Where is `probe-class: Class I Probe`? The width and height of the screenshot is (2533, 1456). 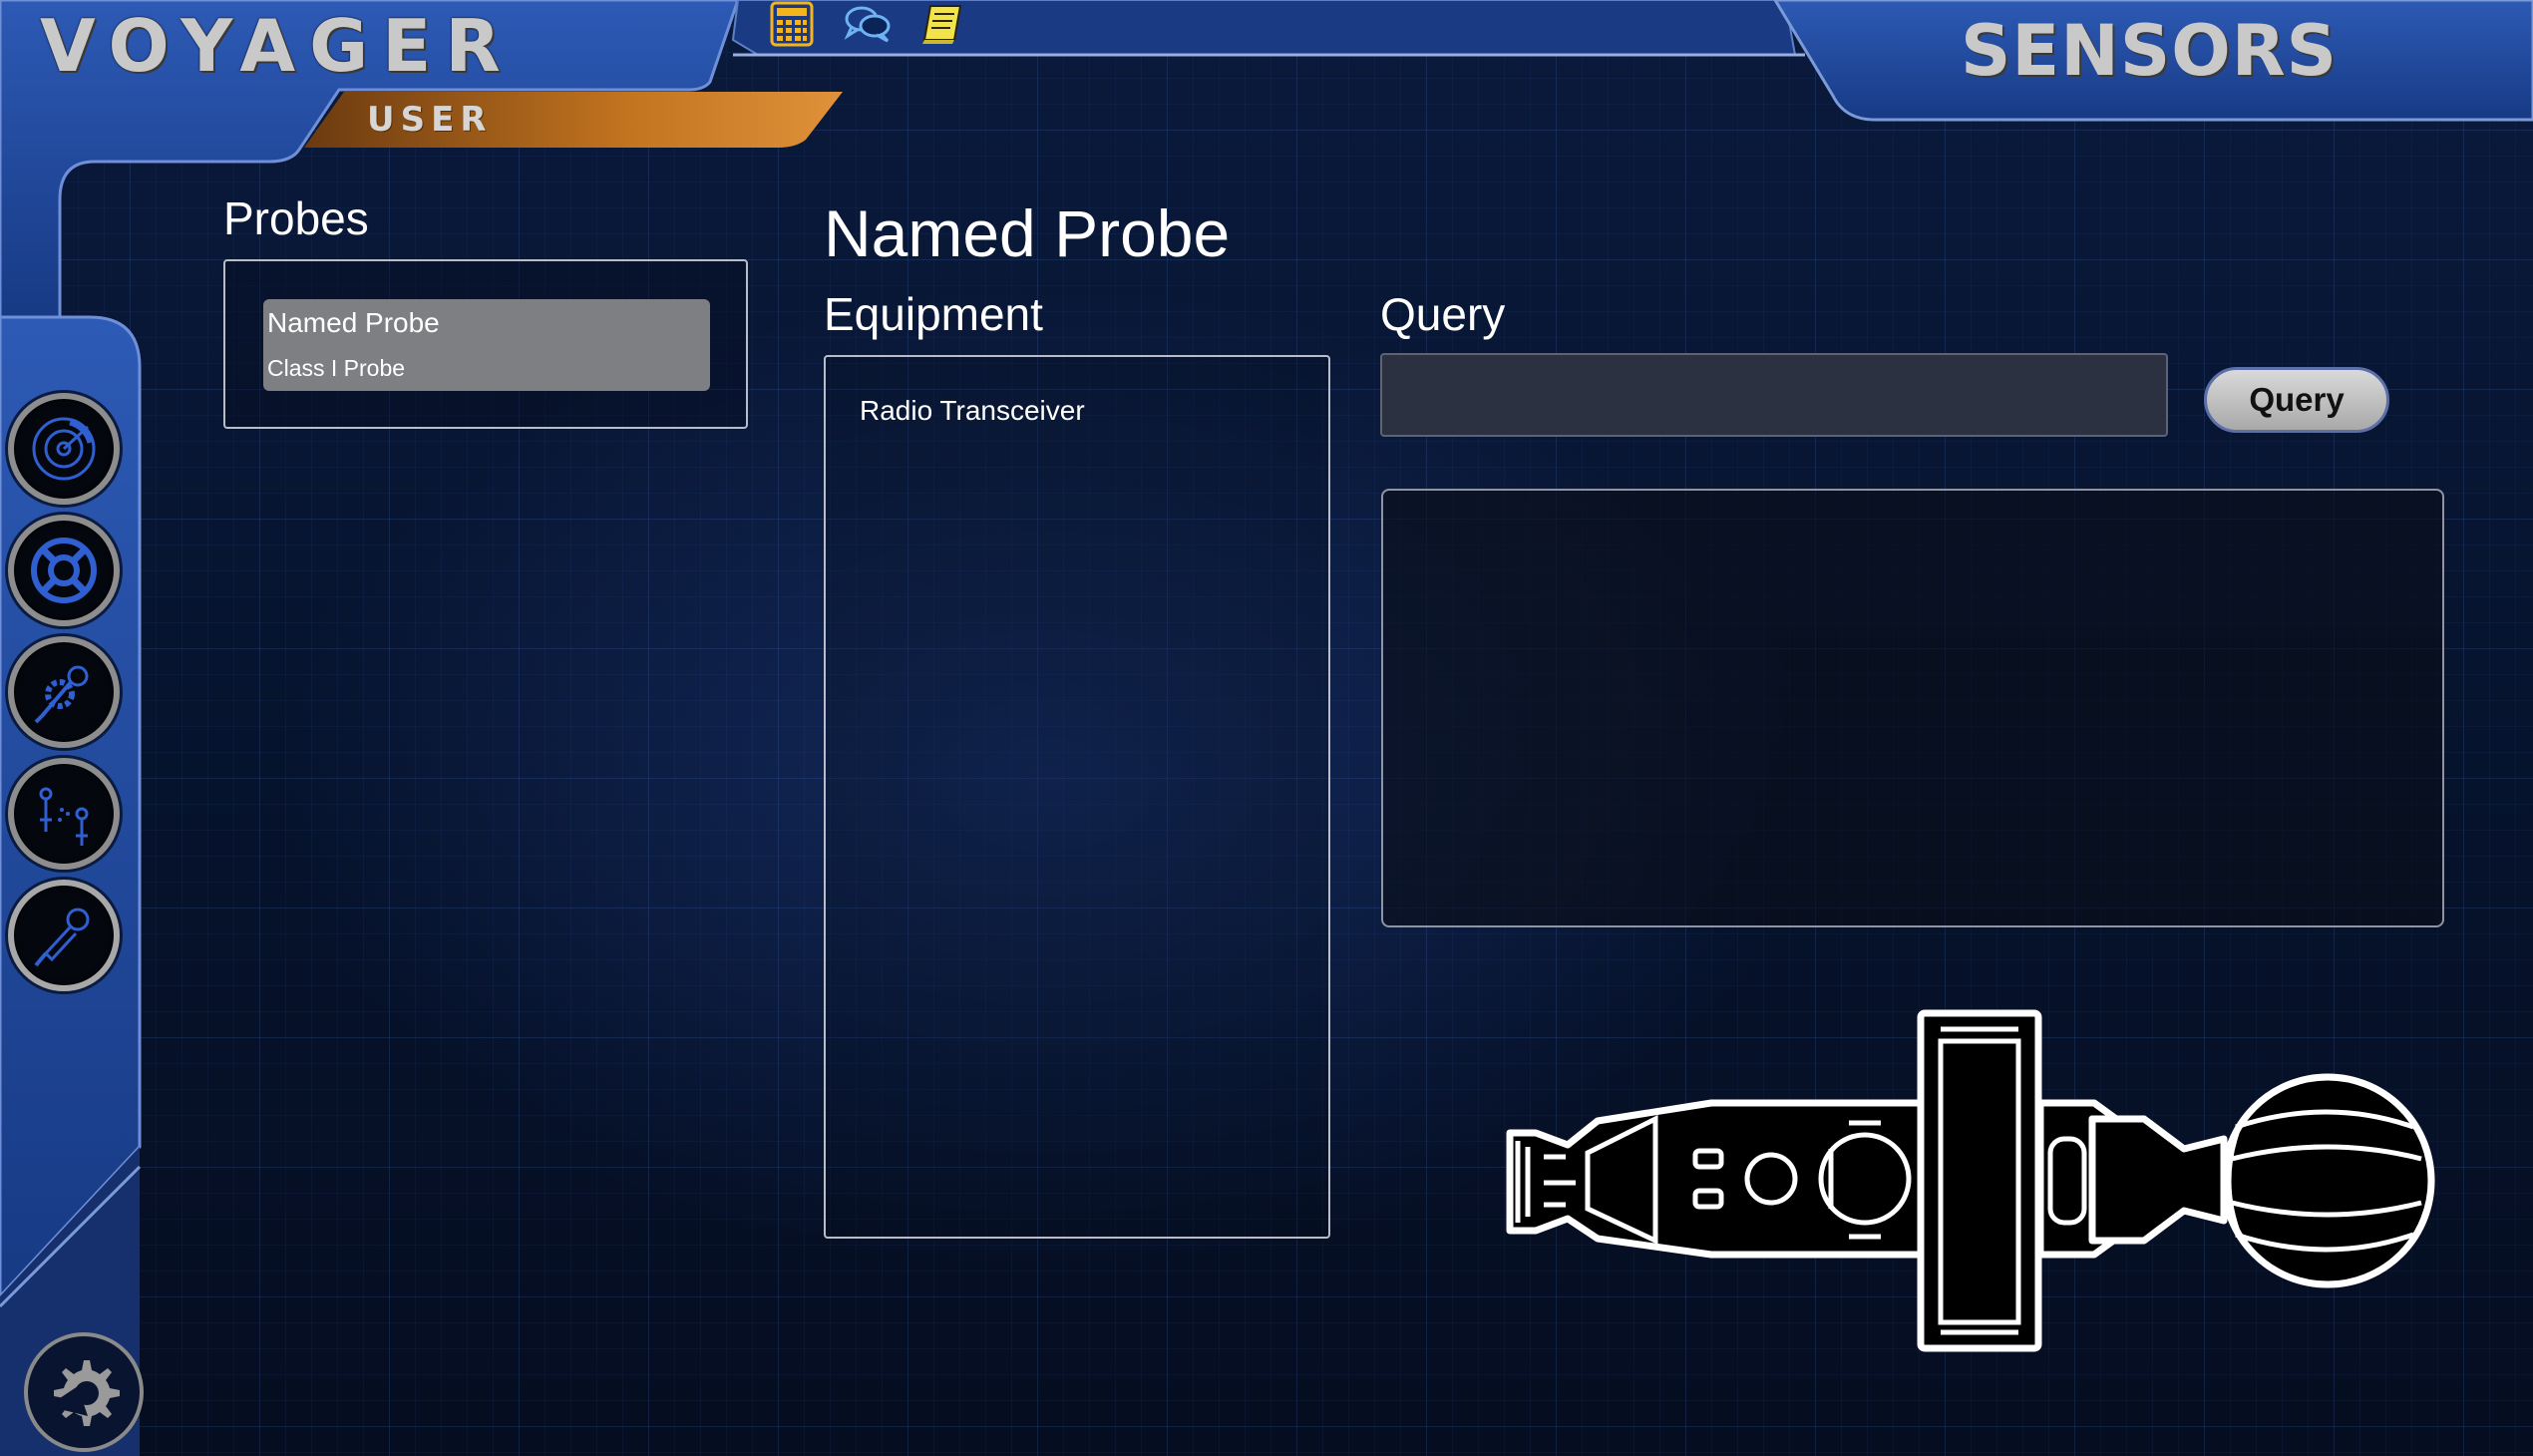 probe-class: Class I Probe is located at coordinates (336, 368).